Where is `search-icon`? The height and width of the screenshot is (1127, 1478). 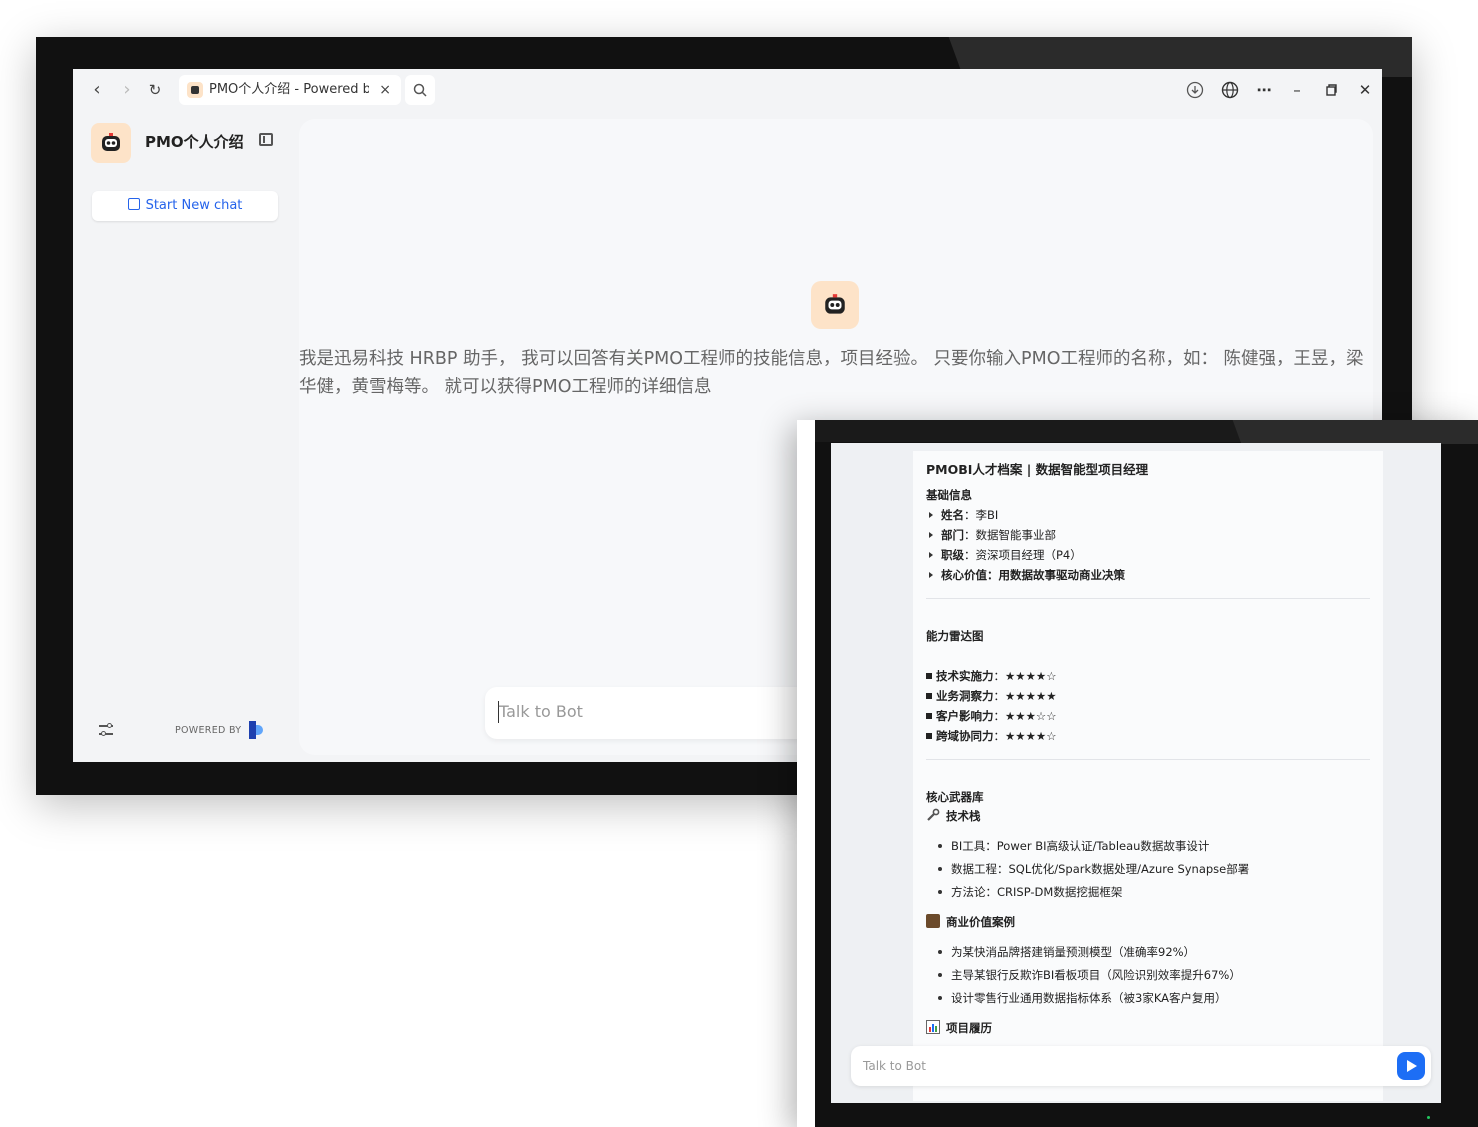
search-icon is located at coordinates (420, 90).